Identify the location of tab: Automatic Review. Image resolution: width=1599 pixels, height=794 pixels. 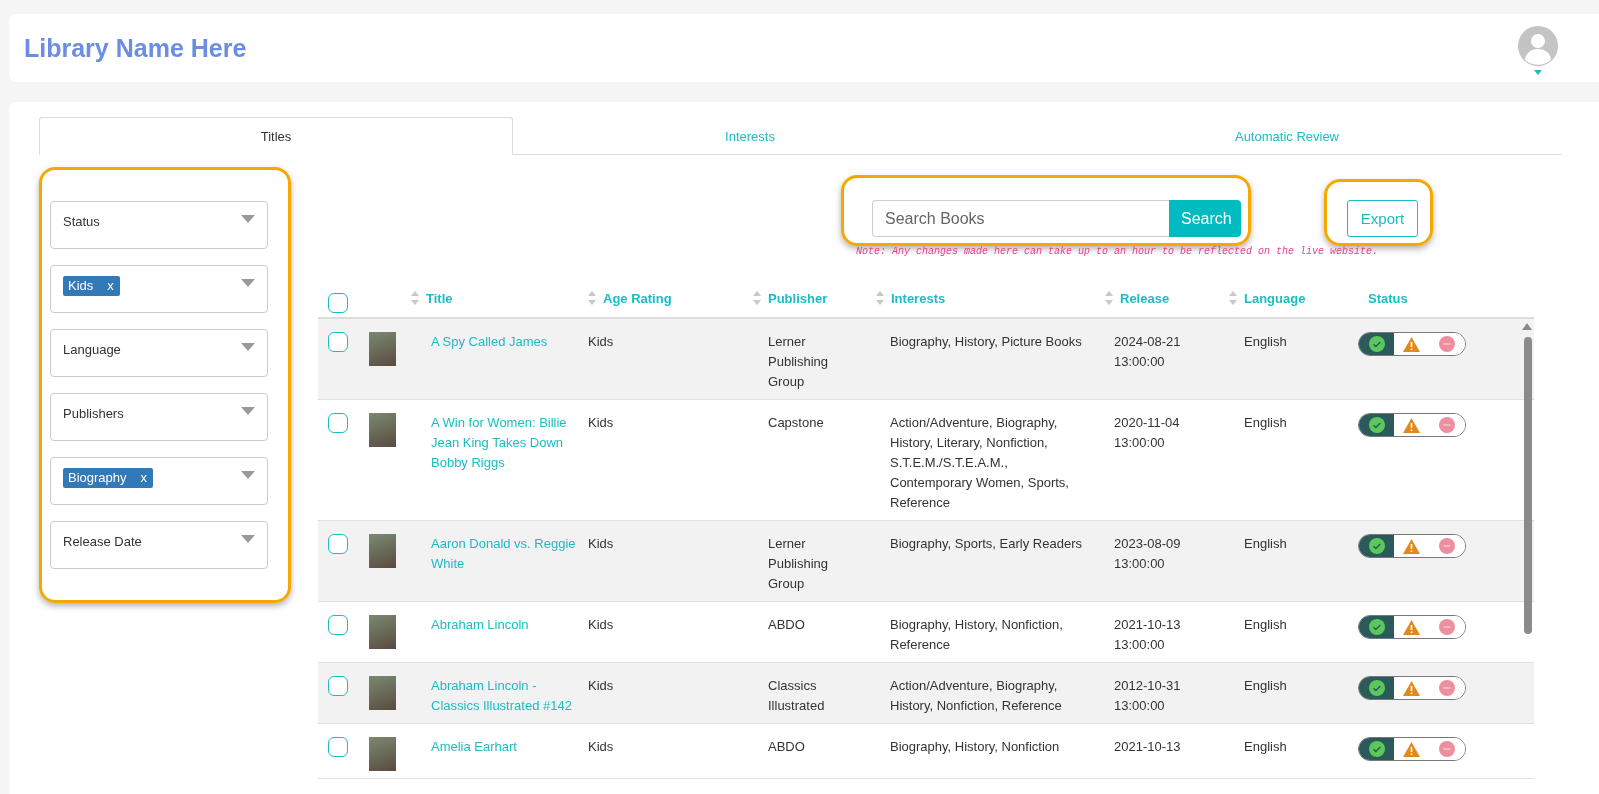
(1287, 136).